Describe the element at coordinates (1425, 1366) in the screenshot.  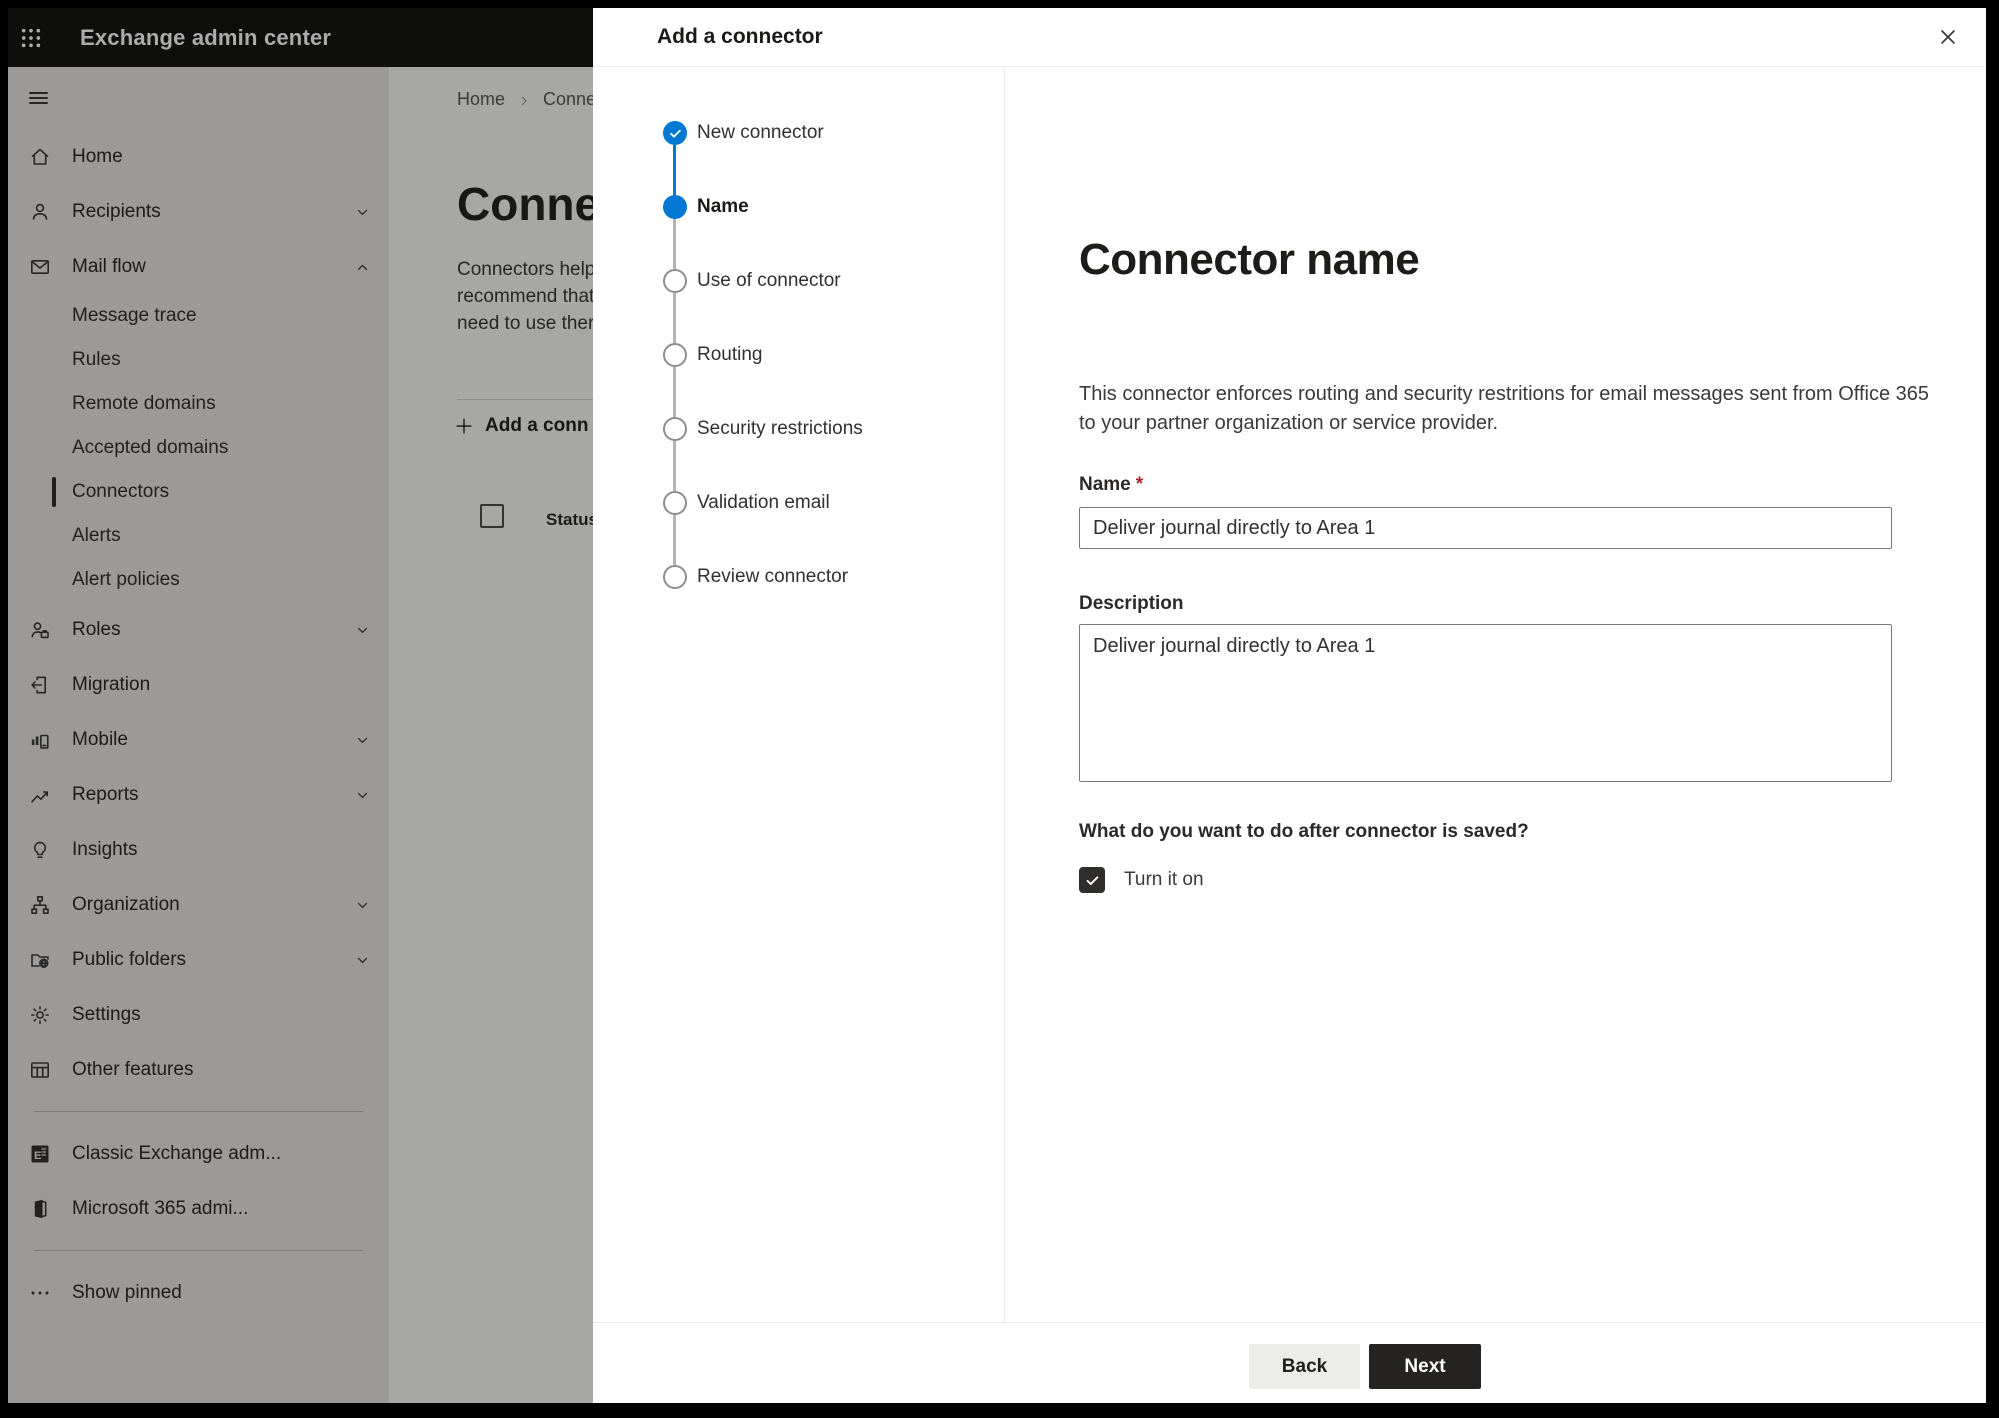
I see `next-button: Next` at that location.